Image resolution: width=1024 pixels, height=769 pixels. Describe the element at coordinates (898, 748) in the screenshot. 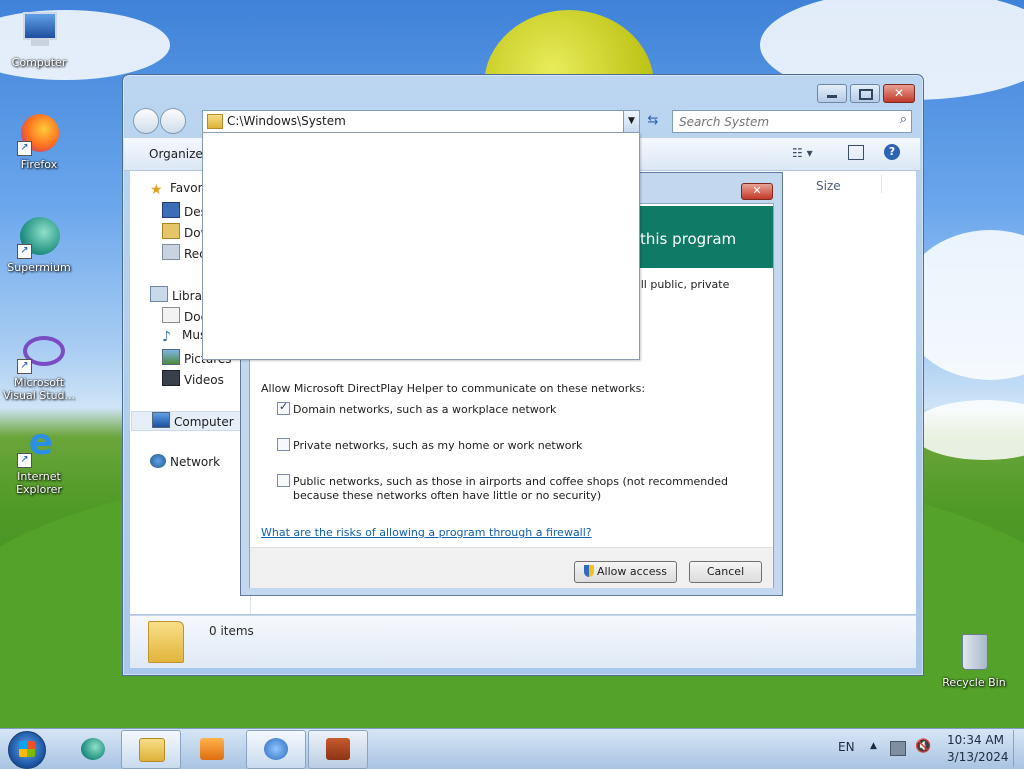

I see `network-tray-icon` at that location.